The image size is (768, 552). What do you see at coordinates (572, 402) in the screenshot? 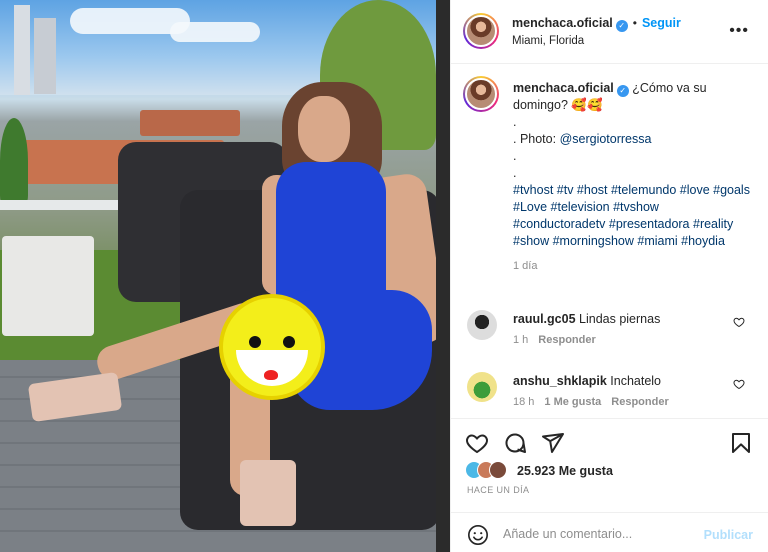
I see `comment-likes-count: 1 Me gusta` at bounding box center [572, 402].